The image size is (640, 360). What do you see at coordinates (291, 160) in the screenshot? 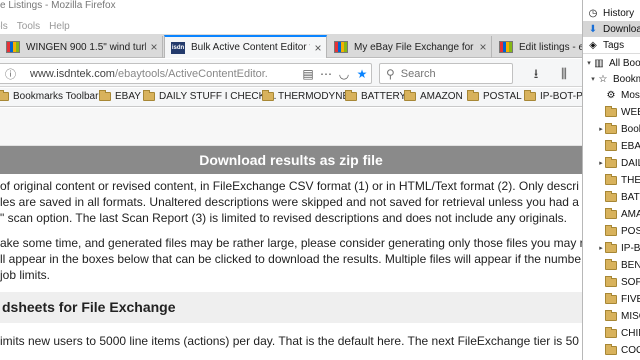
I see `download-results-header: Download results as zip file` at bounding box center [291, 160].